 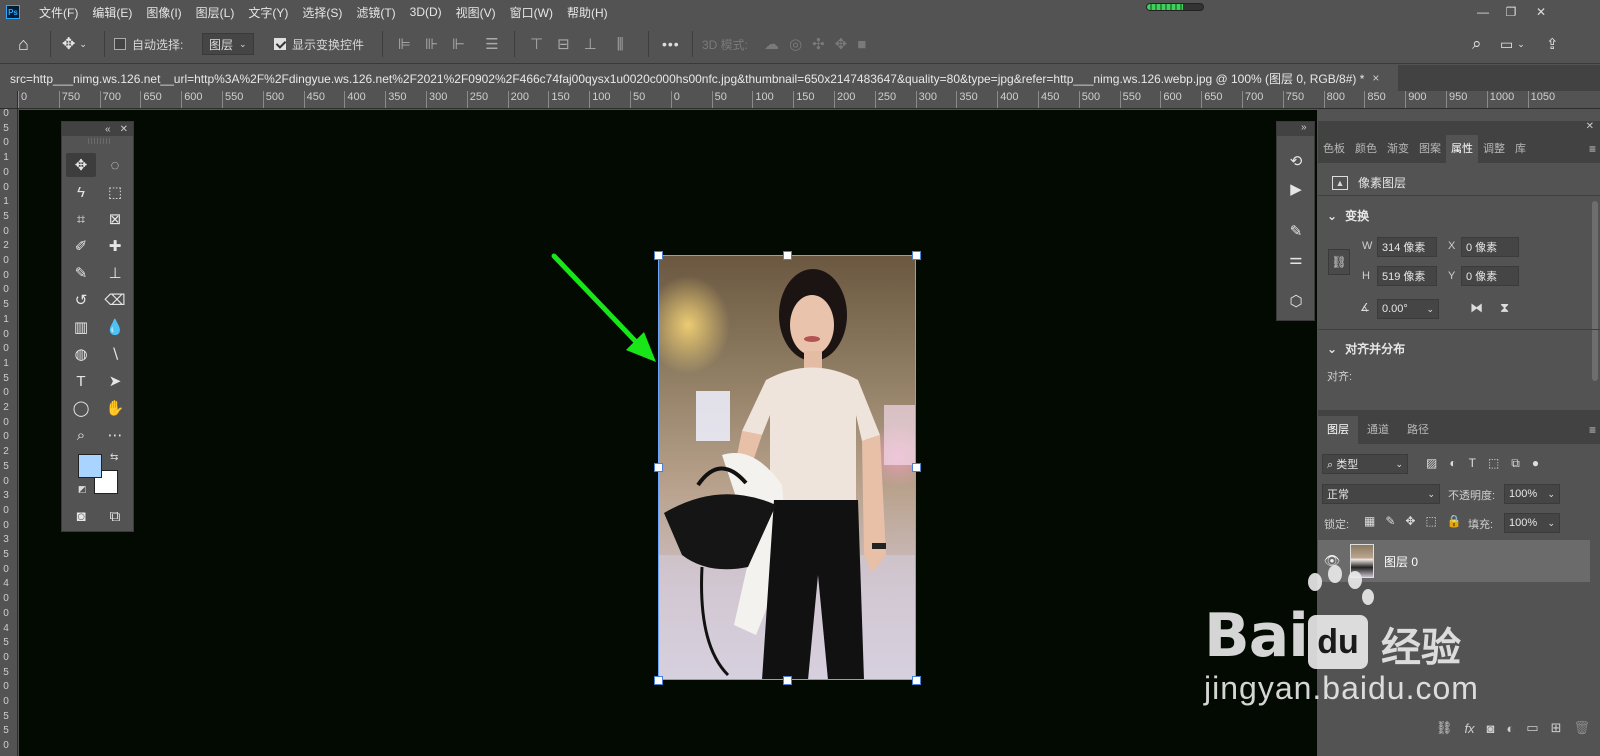 I want to click on brush-settings-icon: ✎, so click(x=1296, y=231).